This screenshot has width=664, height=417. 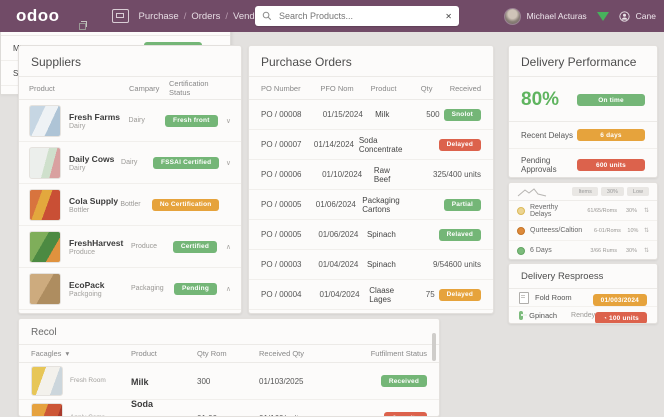 What do you see at coordinates (621, 318) in the screenshot?
I see `units-badge: ◔100 units` at bounding box center [621, 318].